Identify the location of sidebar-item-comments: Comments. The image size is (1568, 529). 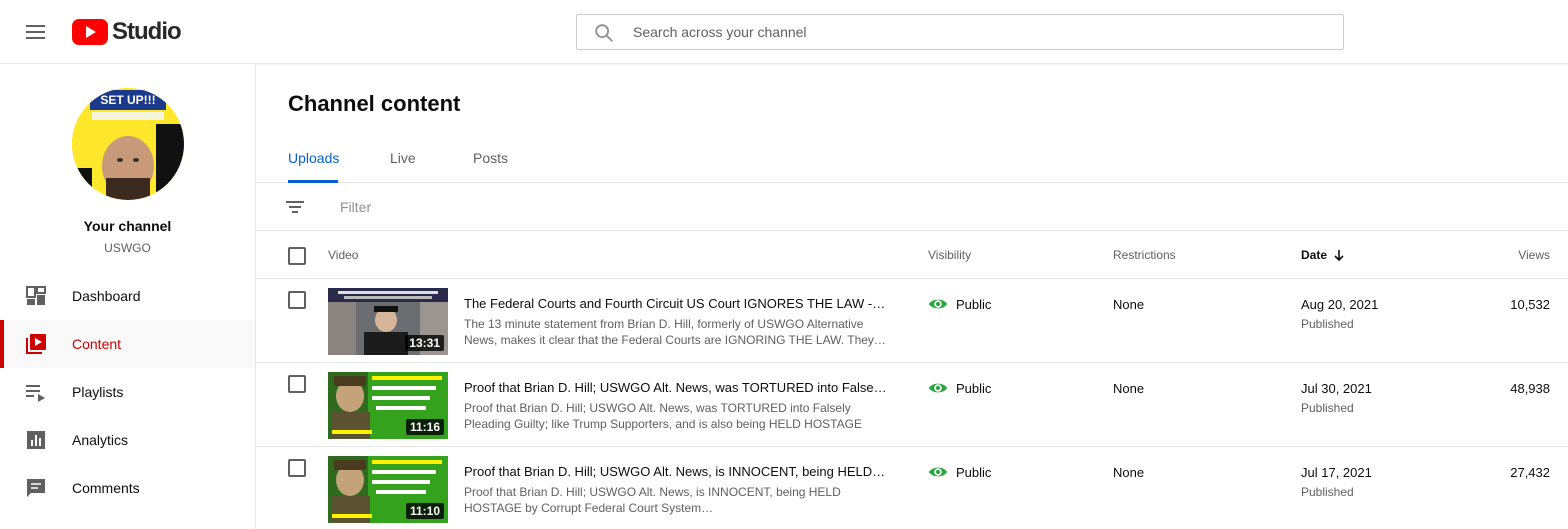
(127, 488).